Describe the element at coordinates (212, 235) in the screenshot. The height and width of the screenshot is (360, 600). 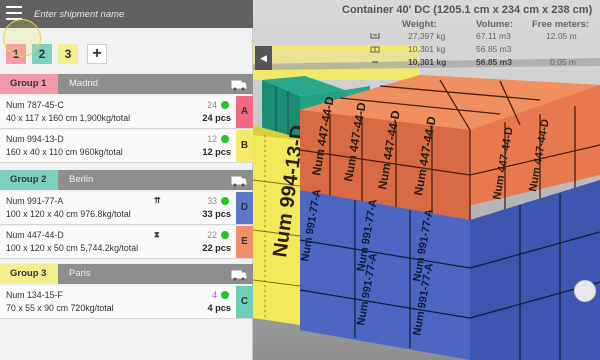
I see `item-count: 22` at that location.